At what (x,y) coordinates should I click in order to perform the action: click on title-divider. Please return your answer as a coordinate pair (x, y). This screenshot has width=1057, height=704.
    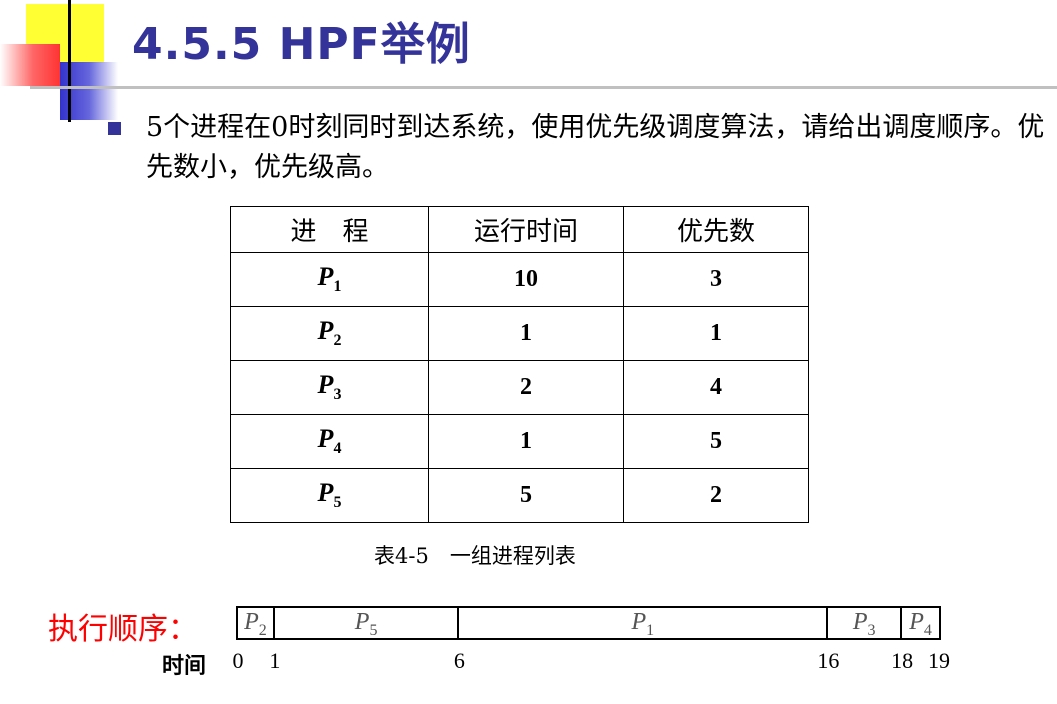
    Looking at the image, I should click on (543, 87).